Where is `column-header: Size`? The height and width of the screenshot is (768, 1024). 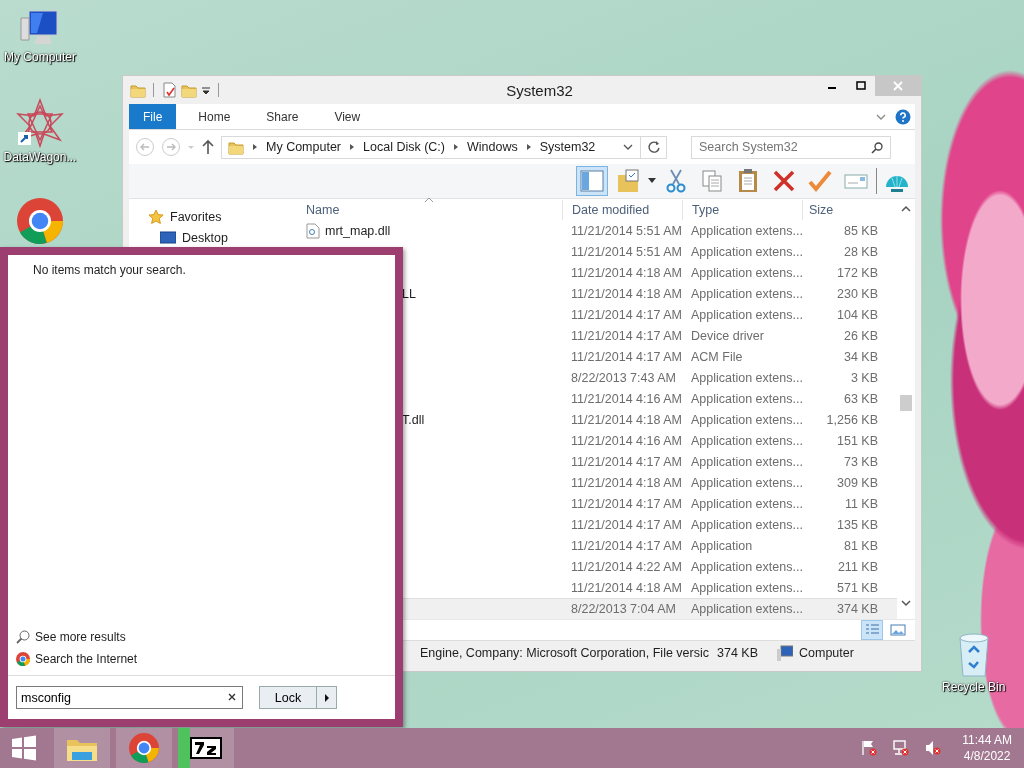 column-header: Size is located at coordinates (840, 210).